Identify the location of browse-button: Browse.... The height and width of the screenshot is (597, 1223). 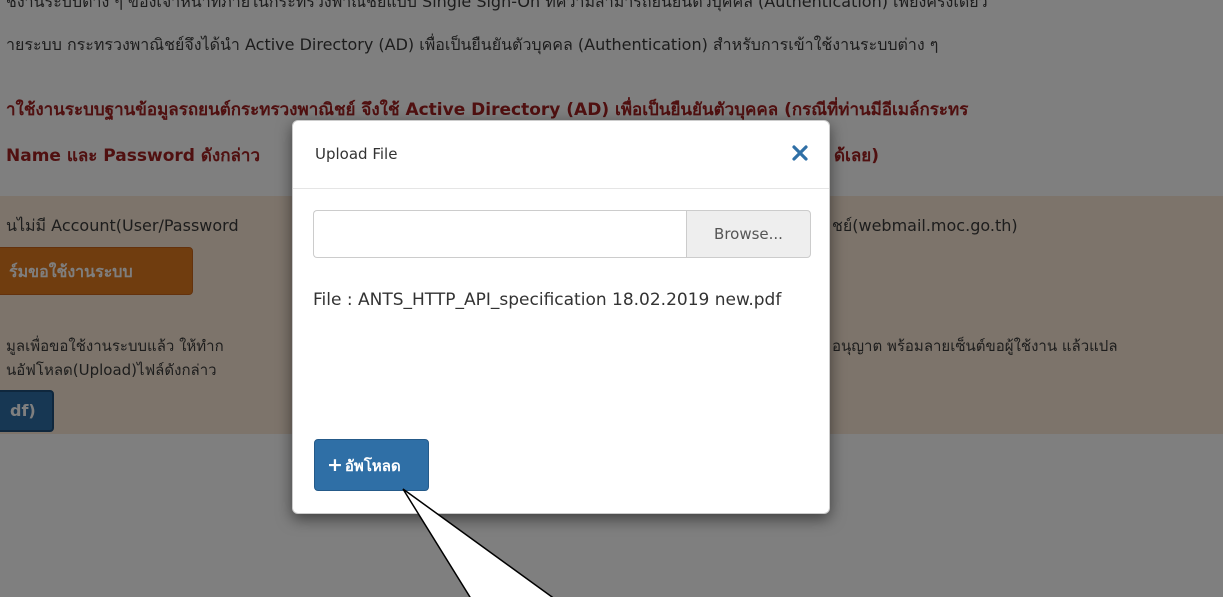
(748, 234).